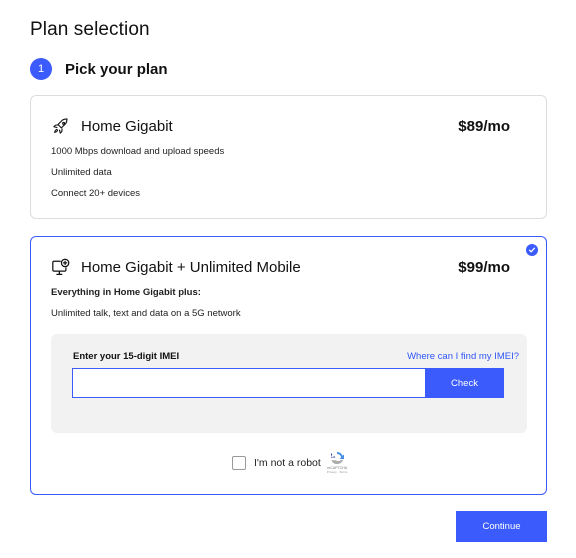  Describe the element at coordinates (338, 458) in the screenshot. I see `recaptcha-icon` at that location.